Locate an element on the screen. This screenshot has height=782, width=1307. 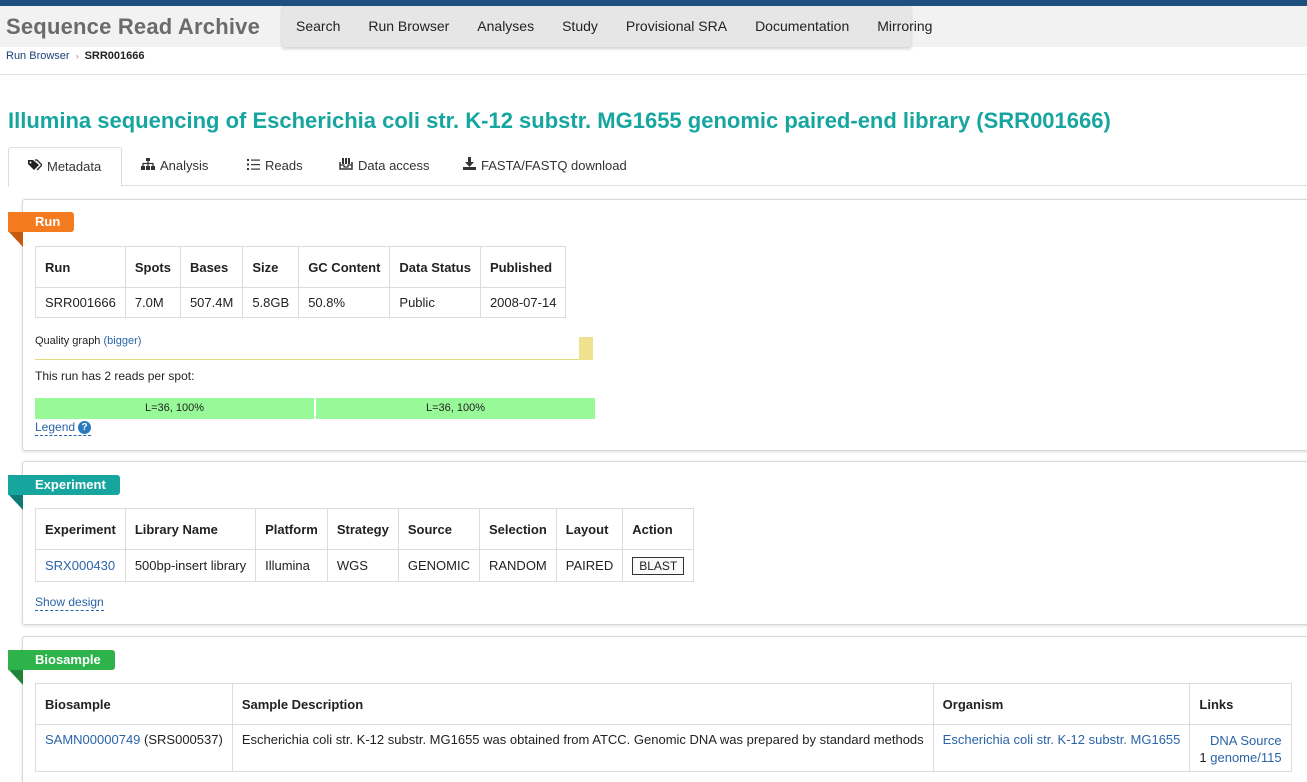
cell-bases: 507.4M is located at coordinates (211, 302).